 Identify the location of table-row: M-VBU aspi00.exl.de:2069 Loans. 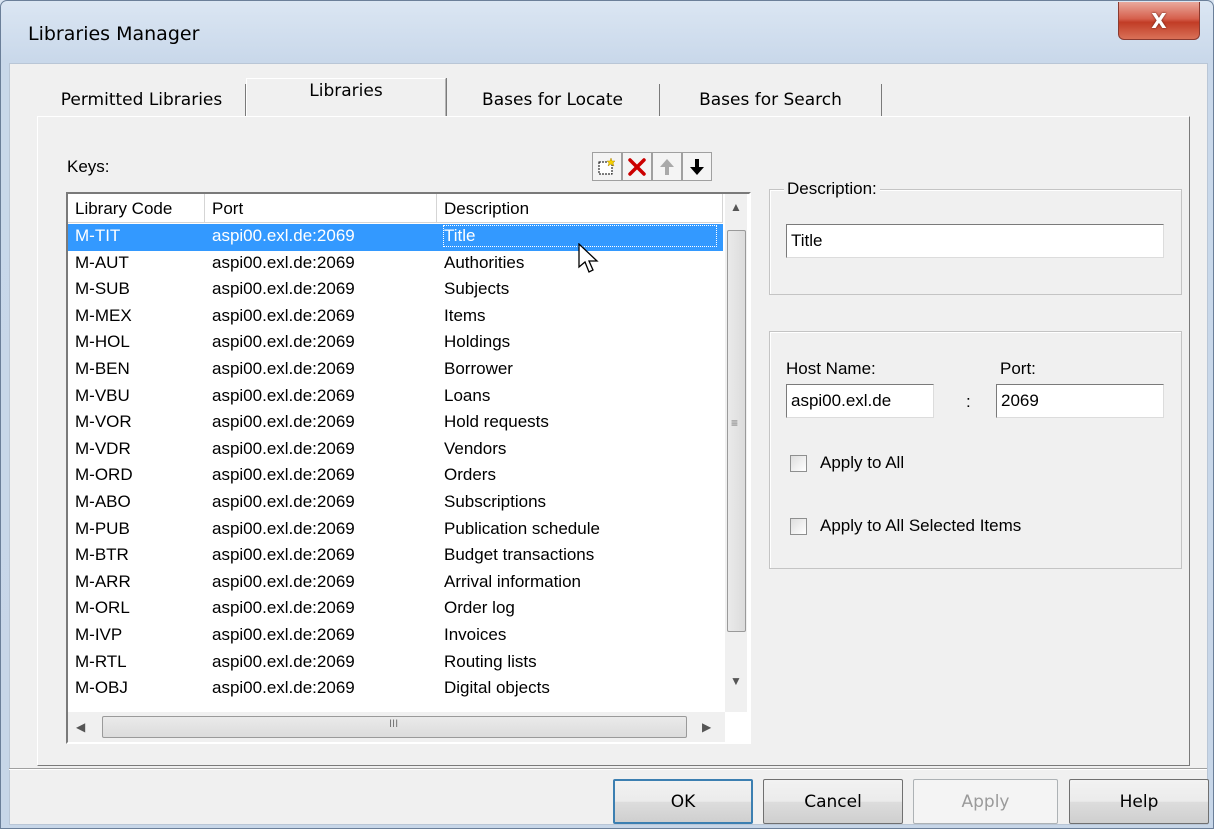
(395, 397).